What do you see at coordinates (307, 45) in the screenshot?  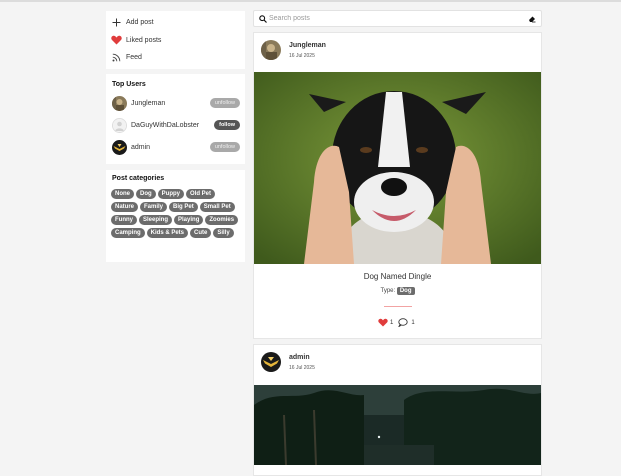 I see `post-author: Jungleman` at bounding box center [307, 45].